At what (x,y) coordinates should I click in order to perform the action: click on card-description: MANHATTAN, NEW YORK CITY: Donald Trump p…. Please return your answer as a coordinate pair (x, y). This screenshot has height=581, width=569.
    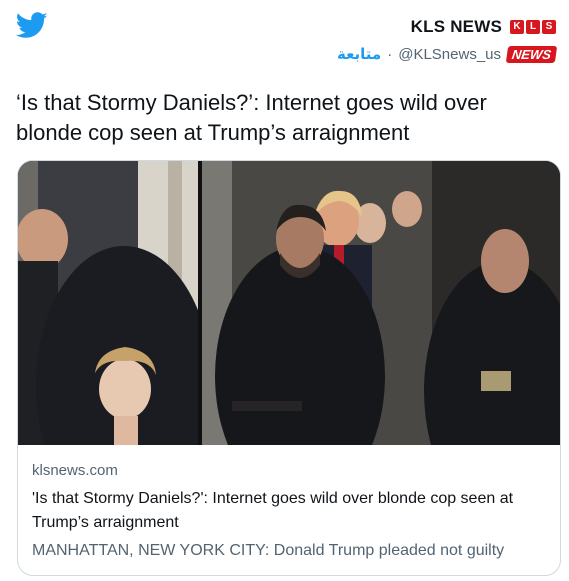
    Looking at the image, I should click on (268, 550).